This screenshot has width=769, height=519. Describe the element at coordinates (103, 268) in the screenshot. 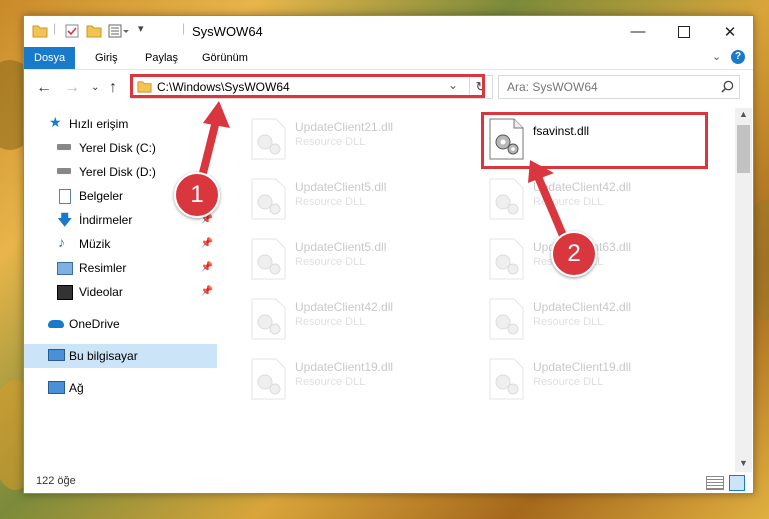

I see `sidebar-item-label: Resimler` at that location.